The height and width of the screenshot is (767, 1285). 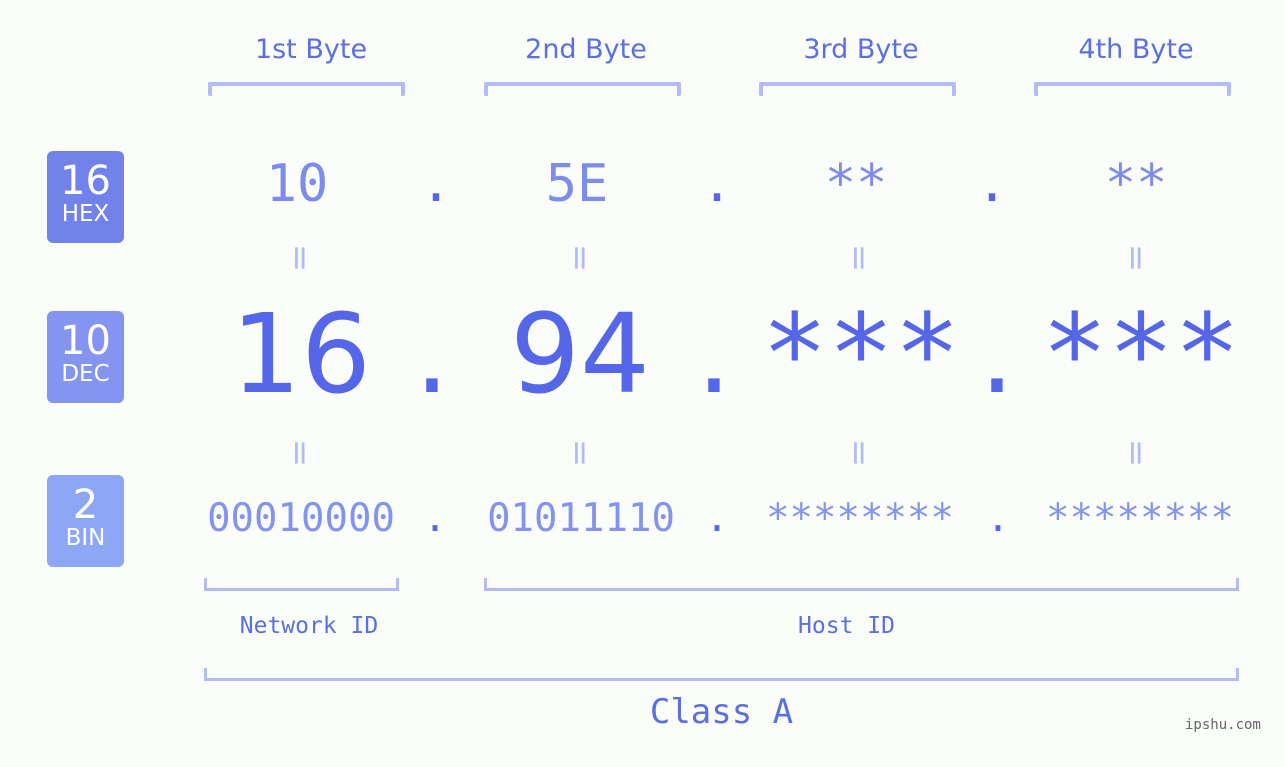 What do you see at coordinates (85, 181) in the screenshot?
I see `hex-badge-number: 16` at bounding box center [85, 181].